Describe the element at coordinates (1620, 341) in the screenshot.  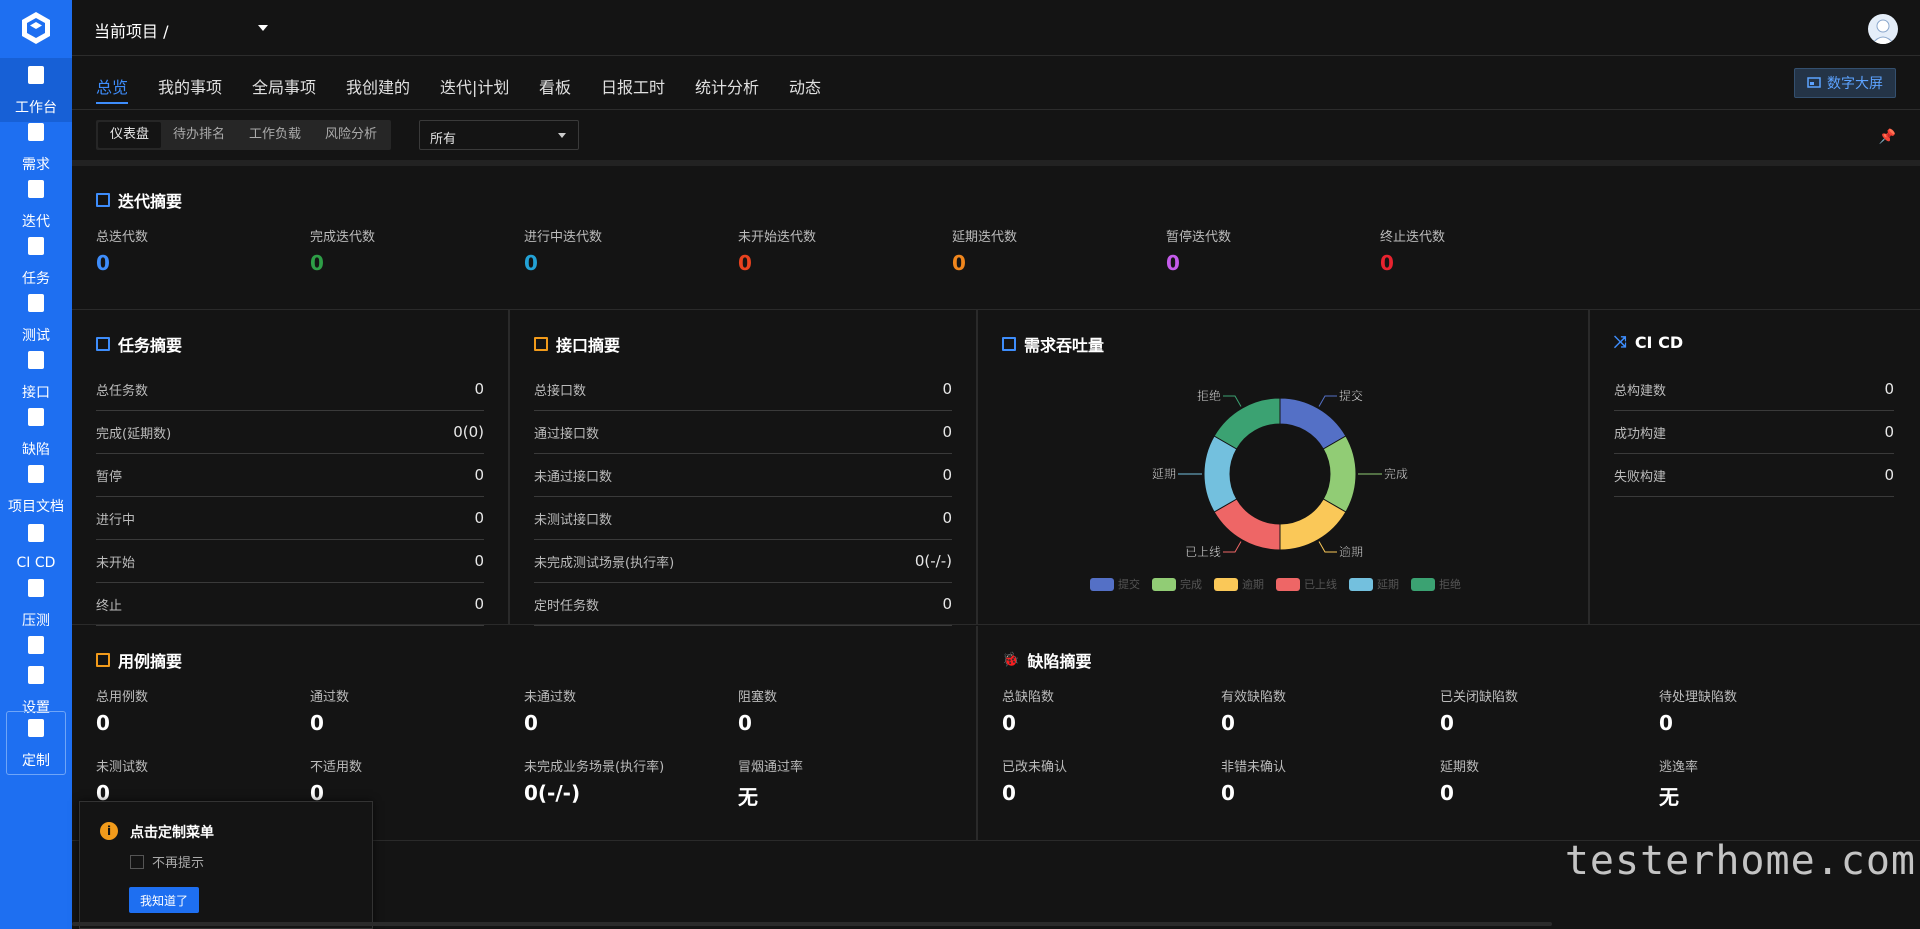
I see `cicd-icon: ⤨` at that location.